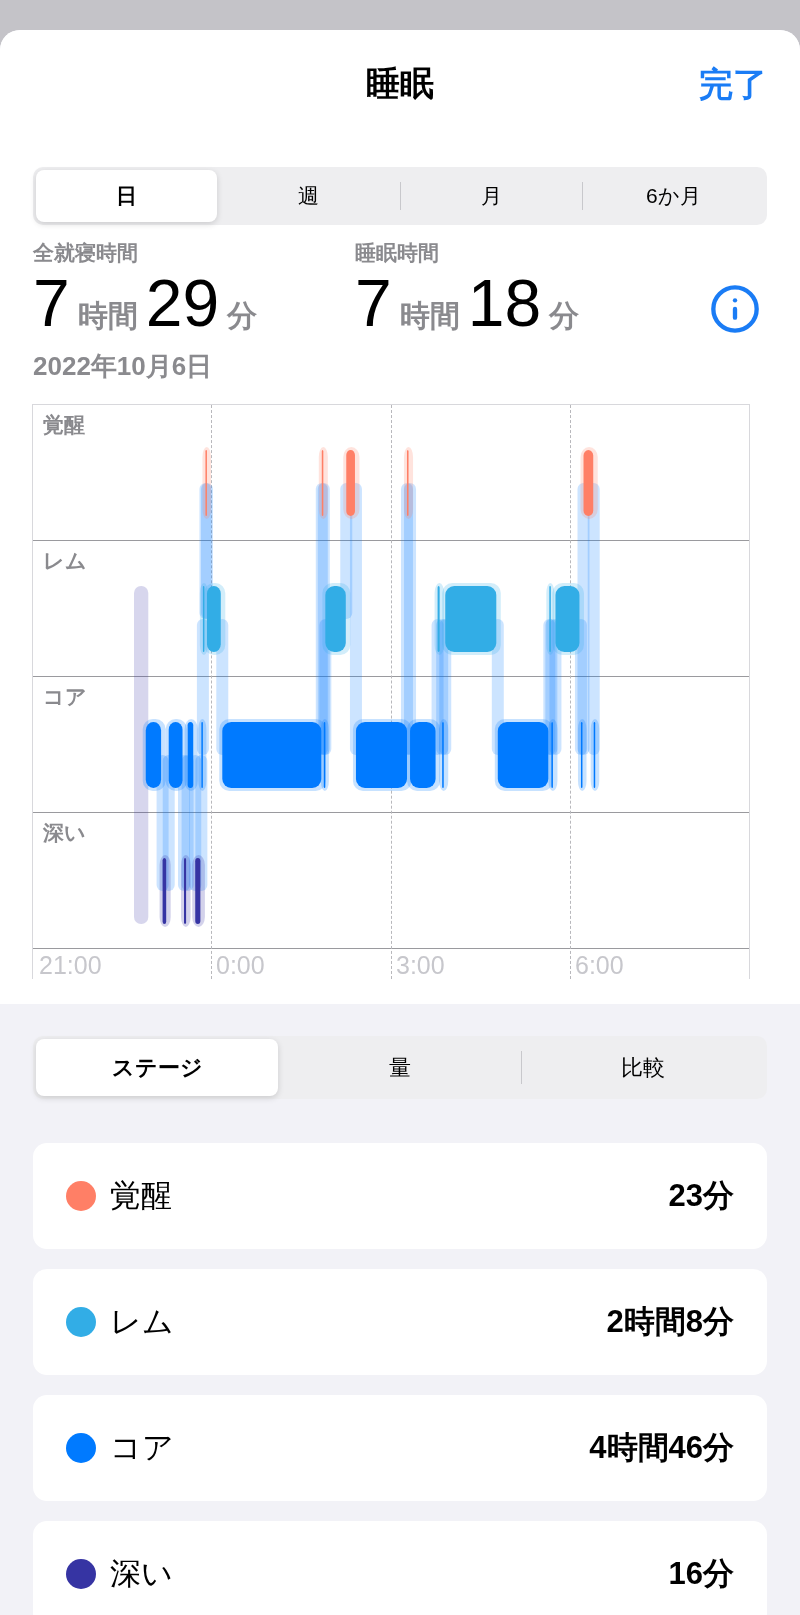 This screenshot has height=1615, width=800. What do you see at coordinates (86, 253) in the screenshot?
I see `summary-label: 全就寝時間` at bounding box center [86, 253].